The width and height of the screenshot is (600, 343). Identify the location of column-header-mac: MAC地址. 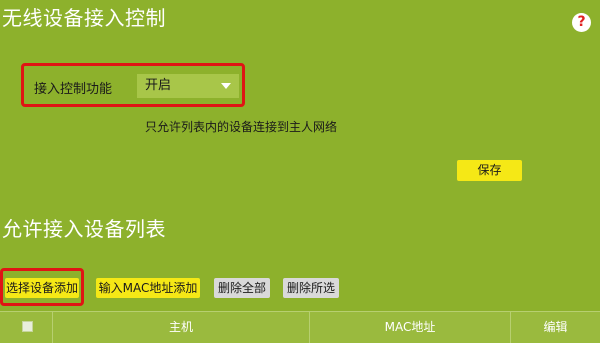
(409, 327).